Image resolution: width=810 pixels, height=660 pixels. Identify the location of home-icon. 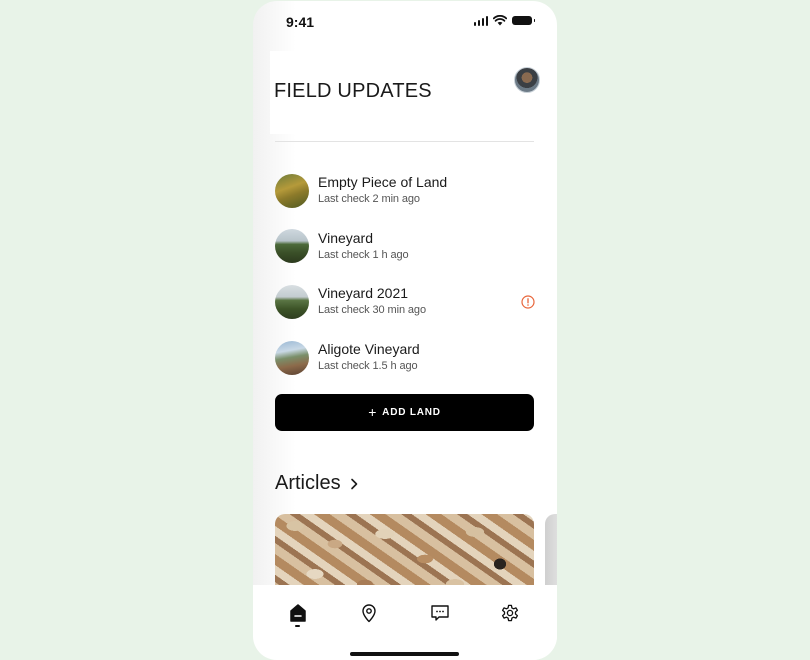
(298, 613).